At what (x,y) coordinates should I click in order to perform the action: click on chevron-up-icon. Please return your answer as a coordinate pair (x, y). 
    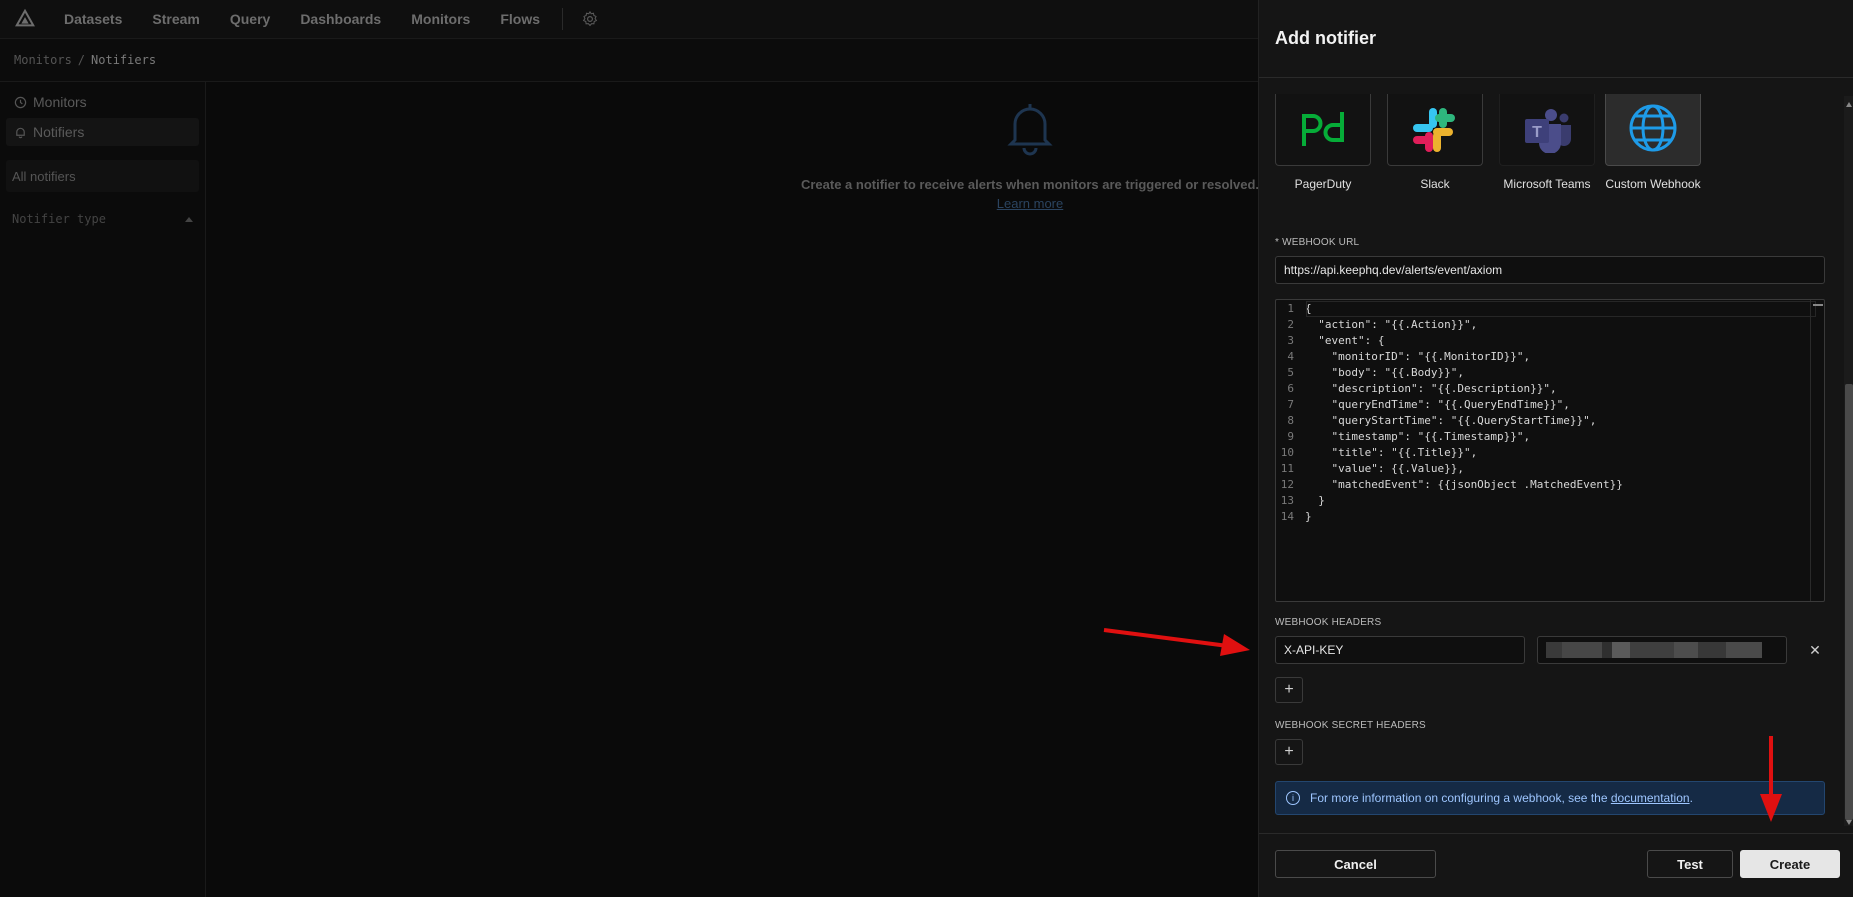
    Looking at the image, I should click on (189, 219).